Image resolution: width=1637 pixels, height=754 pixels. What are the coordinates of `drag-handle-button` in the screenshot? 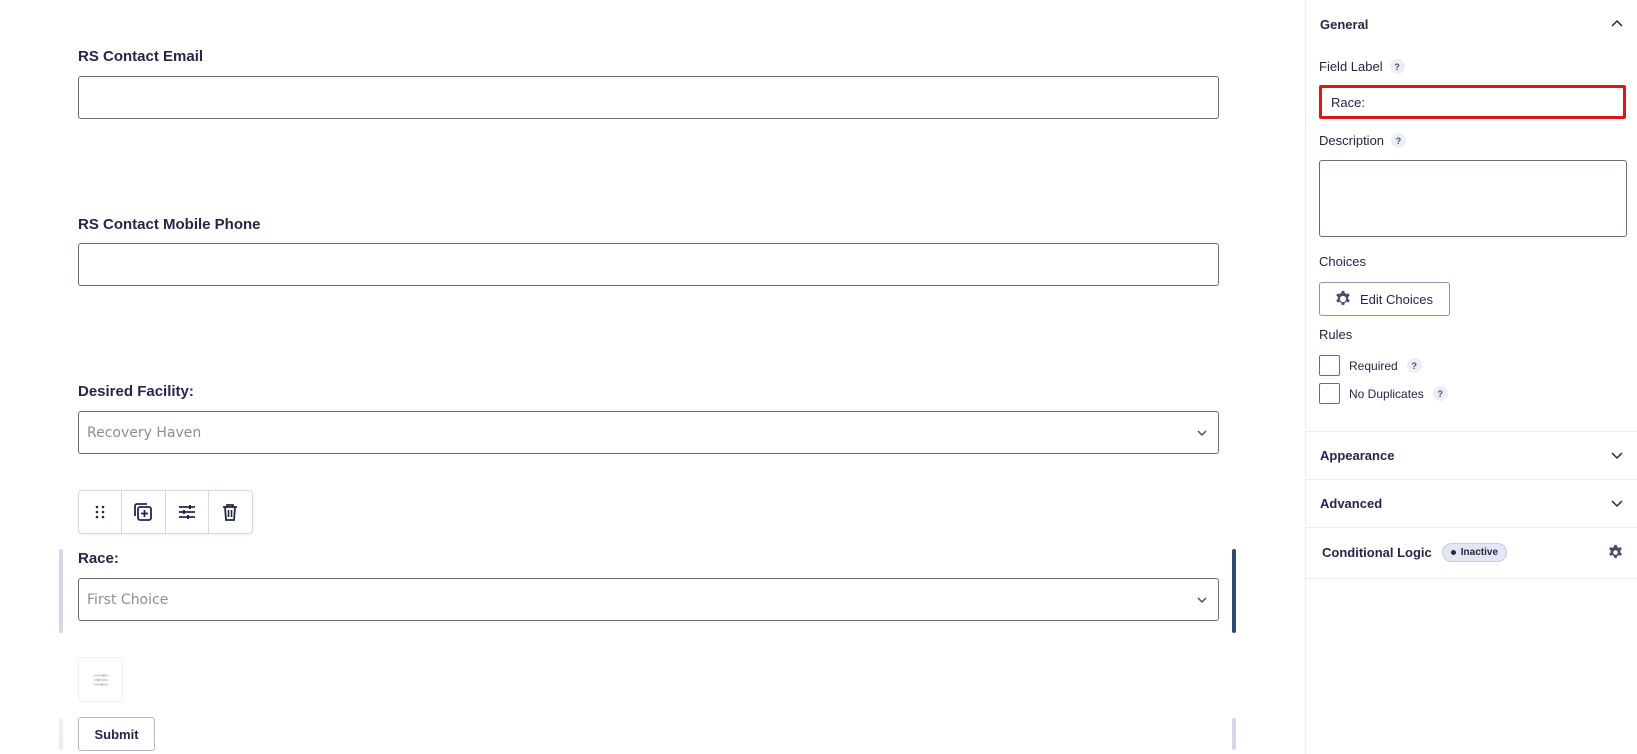 It's located at (101, 512).